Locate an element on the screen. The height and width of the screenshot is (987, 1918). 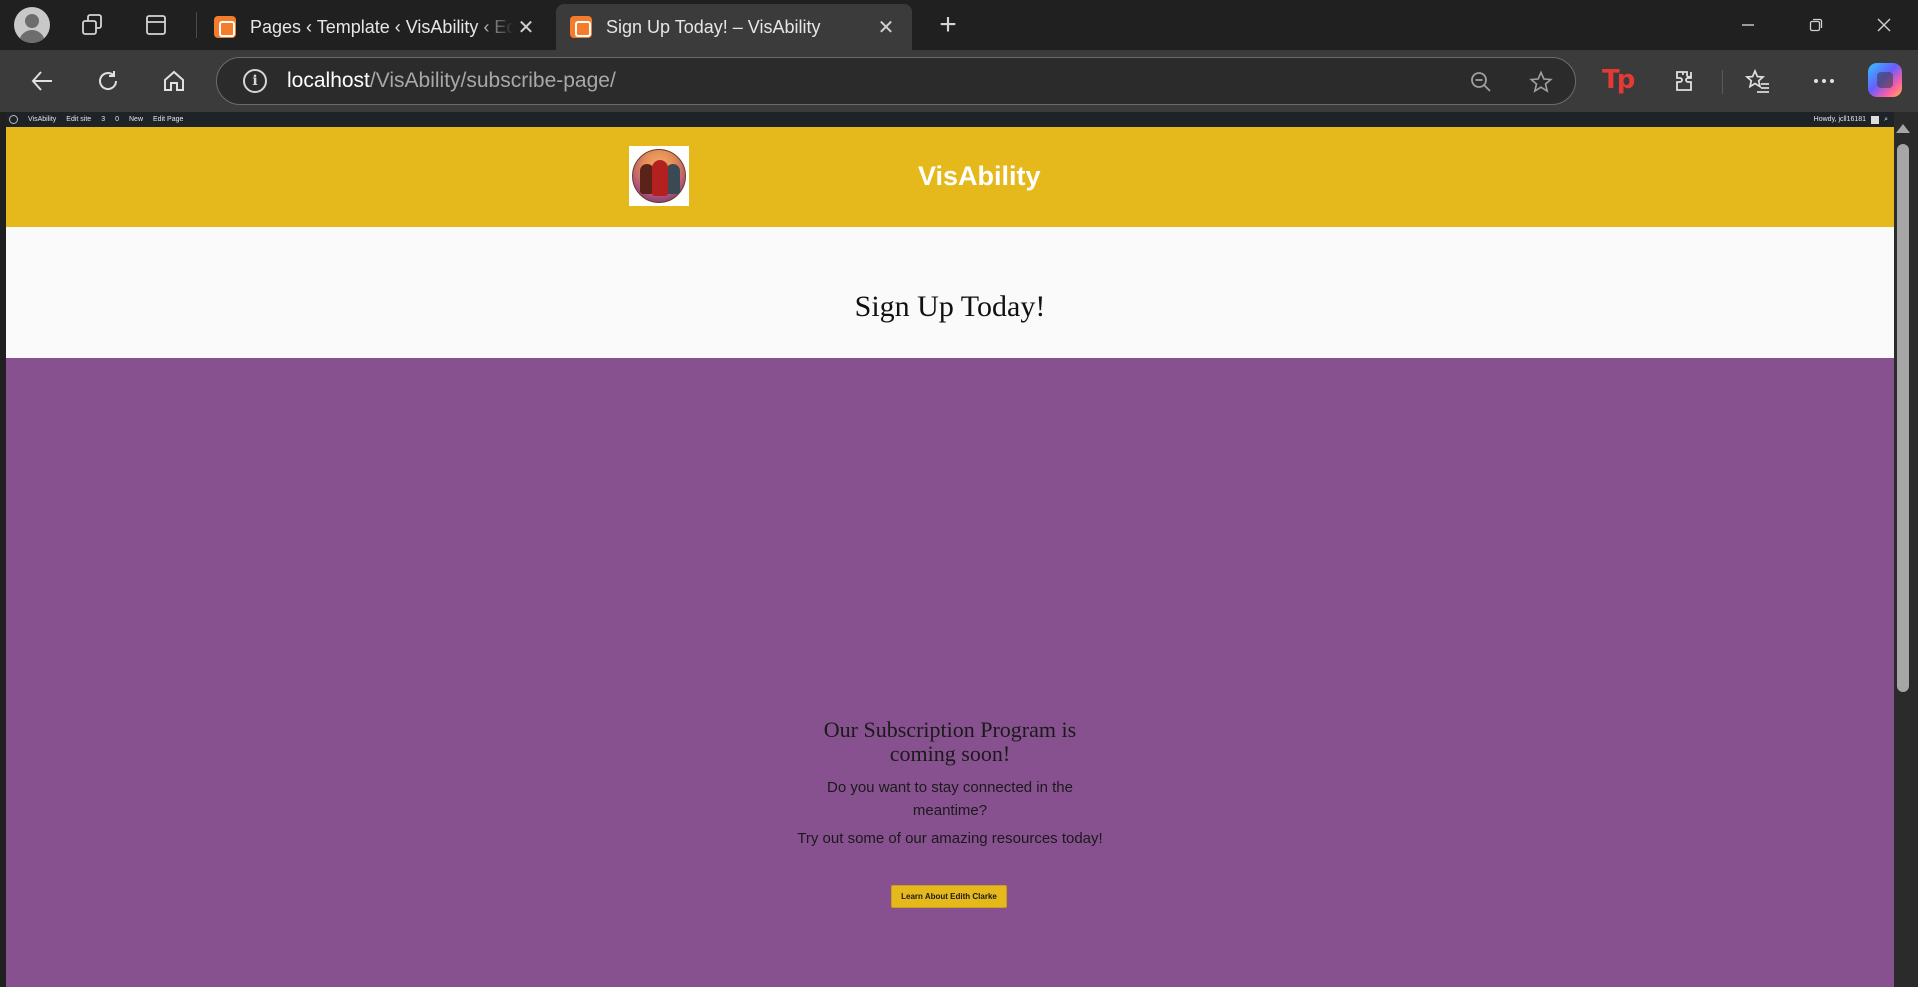
tab-sign-up-today: Sign Up Today! – VisAbility ✕ is located at coordinates (734, 27).